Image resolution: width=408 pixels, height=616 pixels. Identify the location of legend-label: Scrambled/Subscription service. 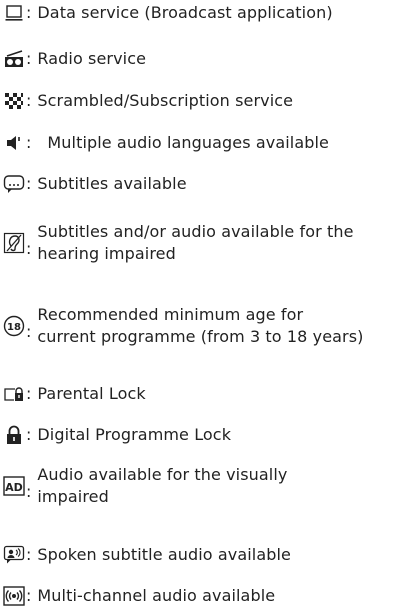
(165, 100).